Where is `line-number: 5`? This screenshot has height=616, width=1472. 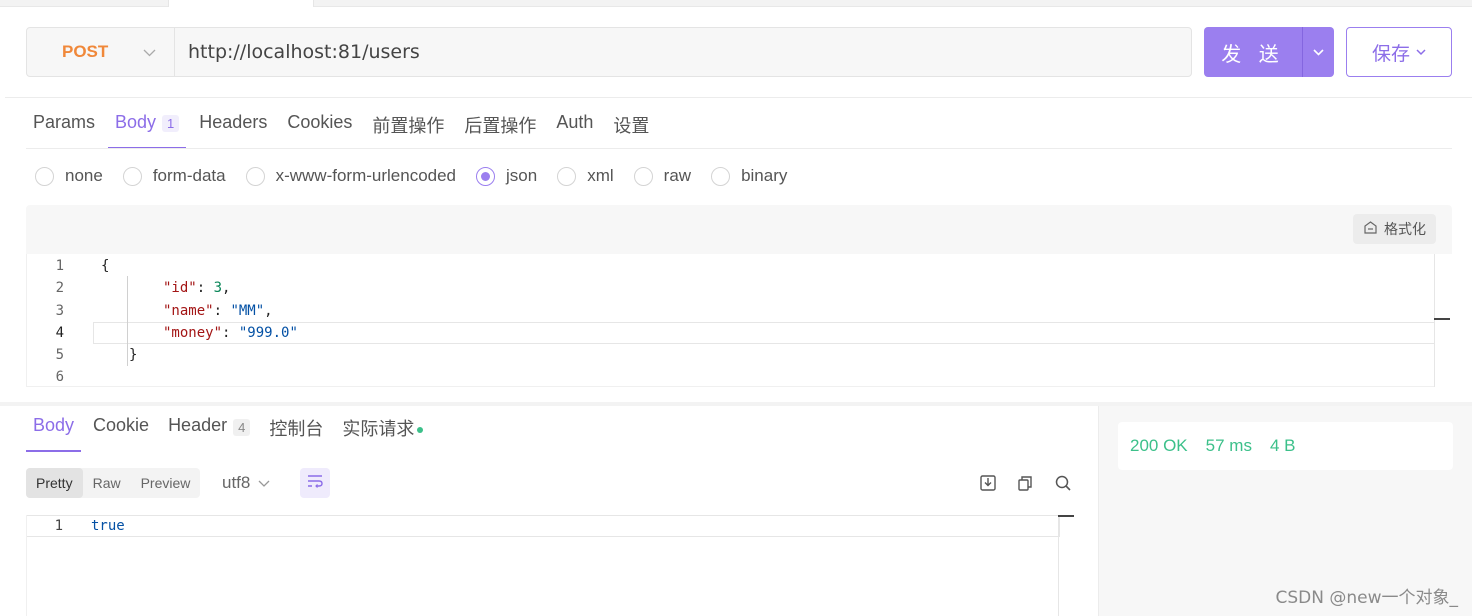 line-number: 5 is located at coordinates (59, 355).